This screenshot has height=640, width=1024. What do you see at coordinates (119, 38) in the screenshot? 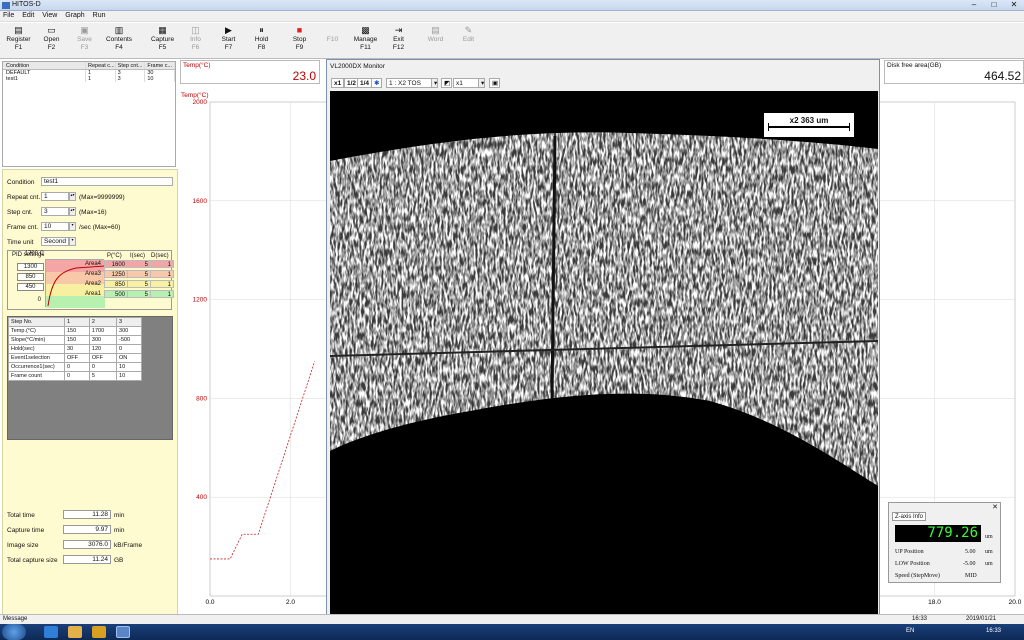
I see `contents-button: ▥ Contents F4` at bounding box center [119, 38].